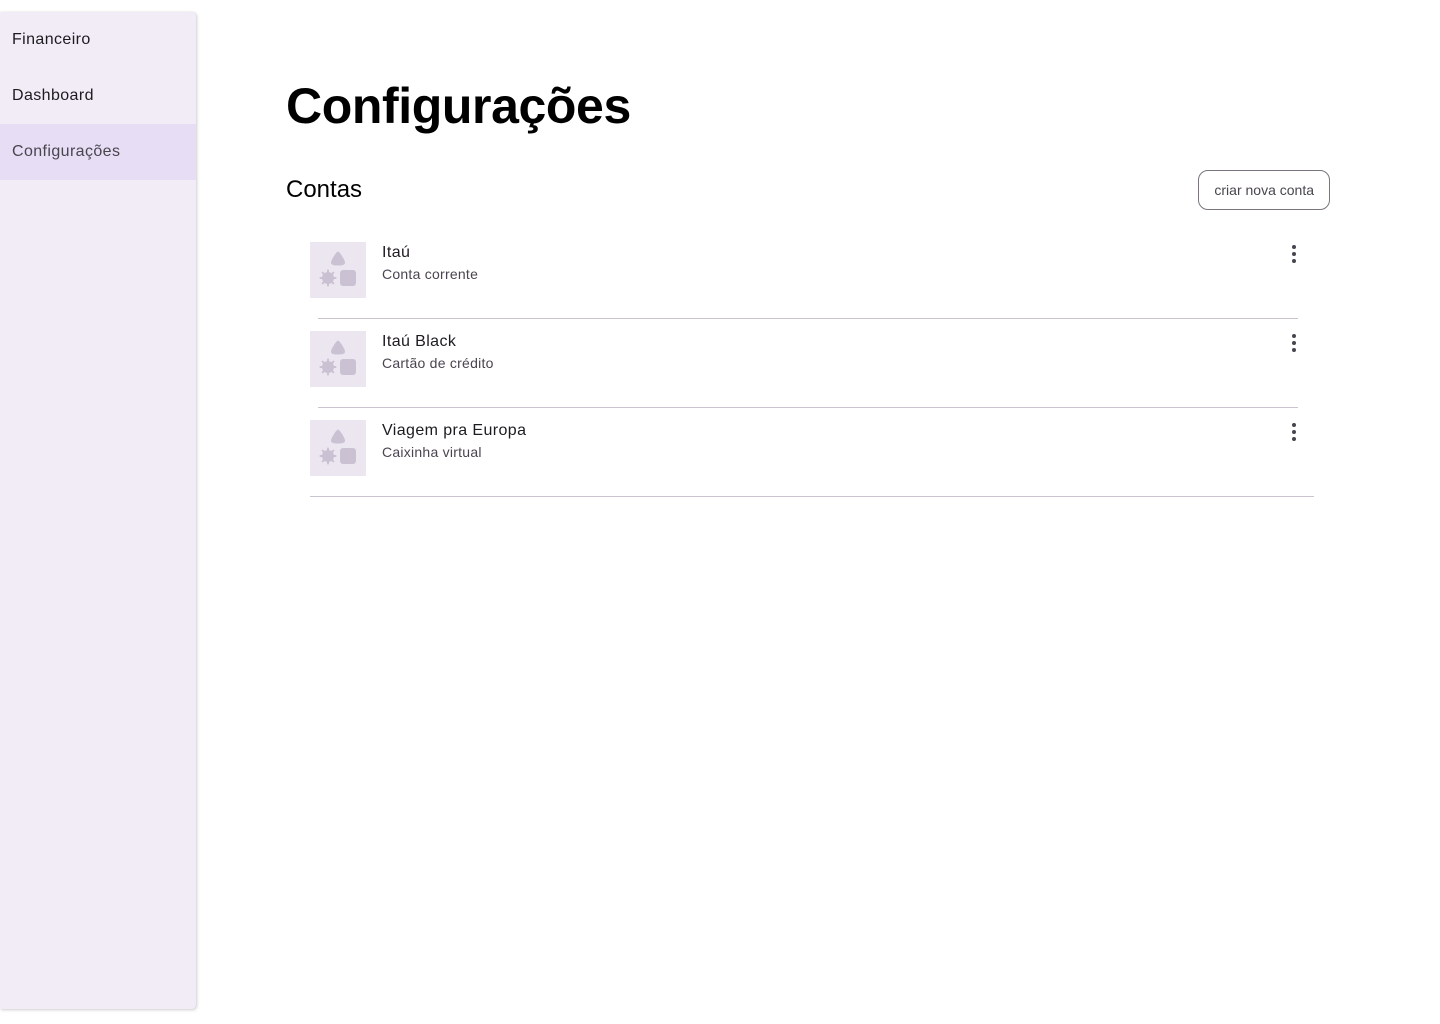 This screenshot has width=1440, height=1024. I want to click on account-name: Itaú Black, so click(419, 341).